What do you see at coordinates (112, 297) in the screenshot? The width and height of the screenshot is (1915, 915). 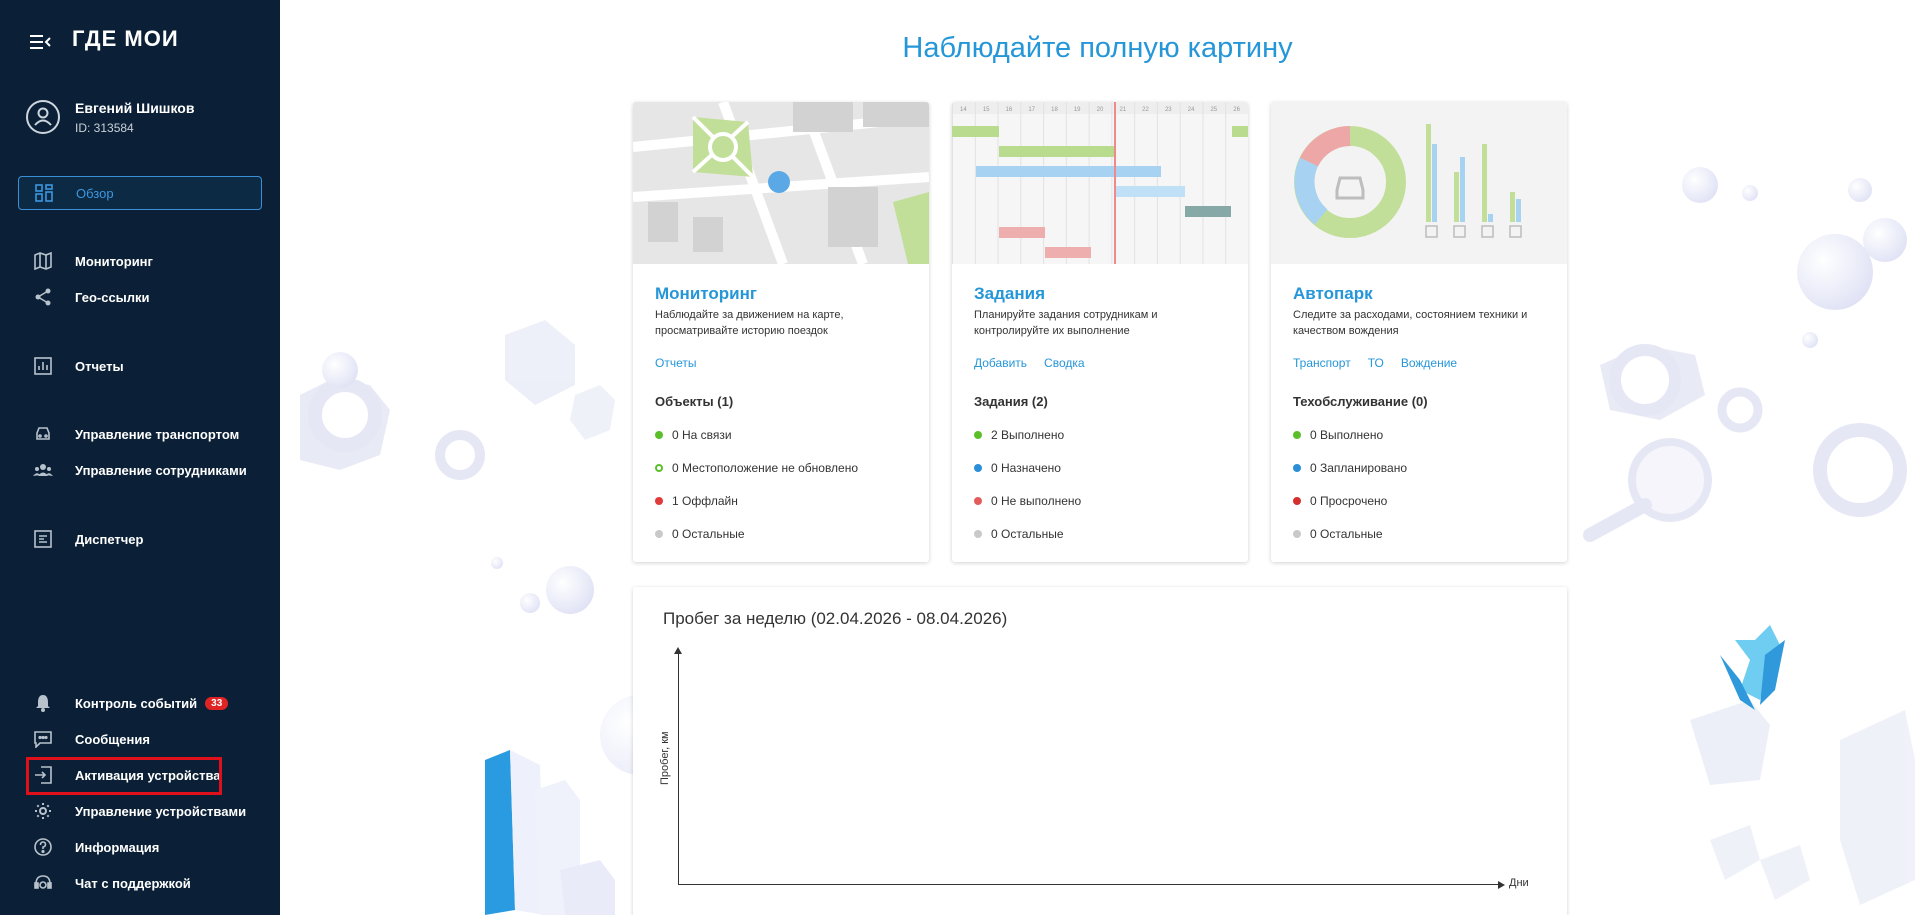 I see `sidebar-item-label: Гео-ссылки` at bounding box center [112, 297].